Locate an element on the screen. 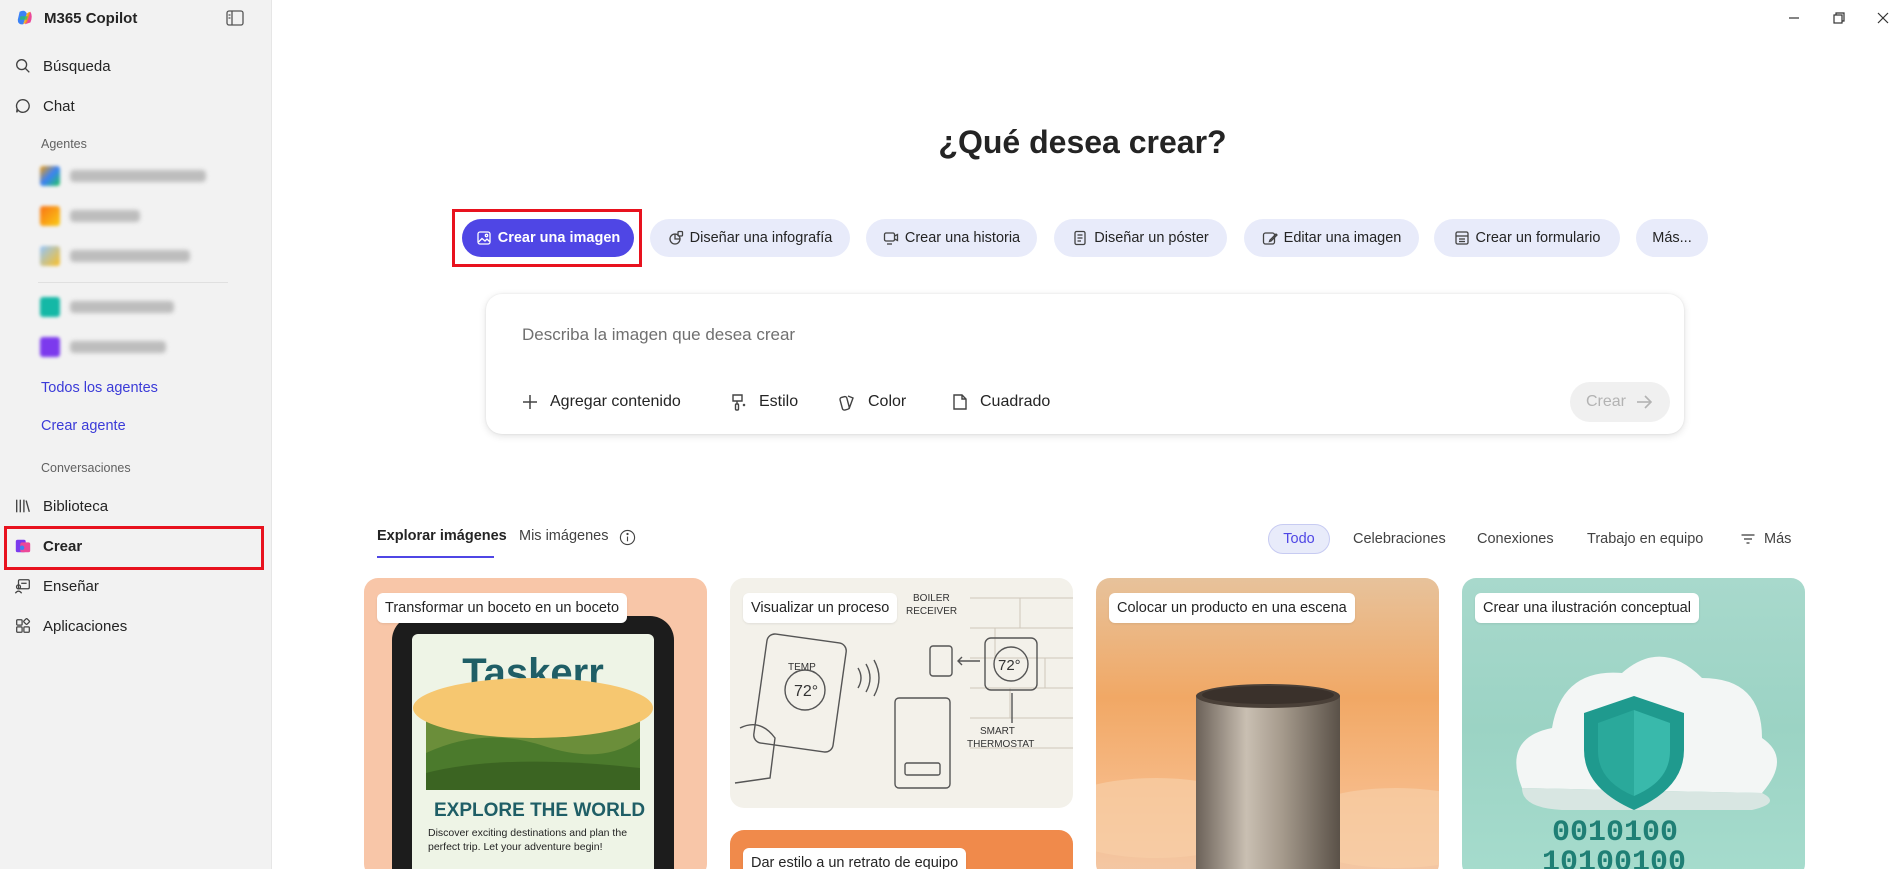  infographic-icon is located at coordinates (676, 237).